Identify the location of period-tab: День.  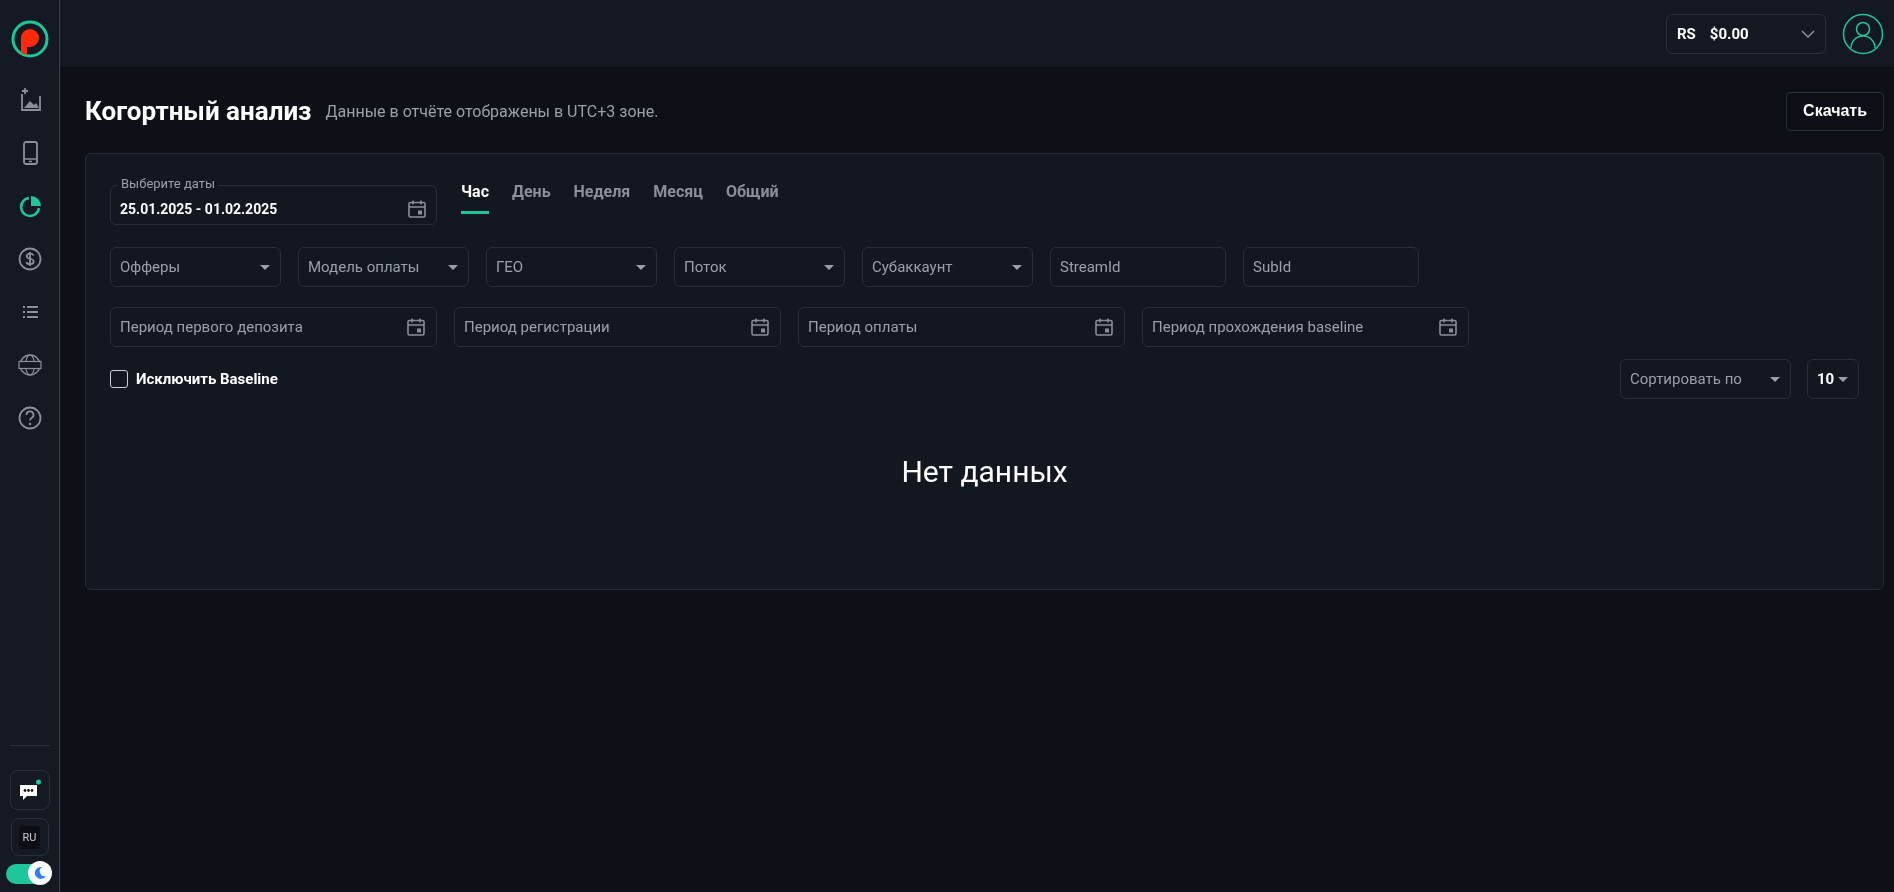
(531, 196).